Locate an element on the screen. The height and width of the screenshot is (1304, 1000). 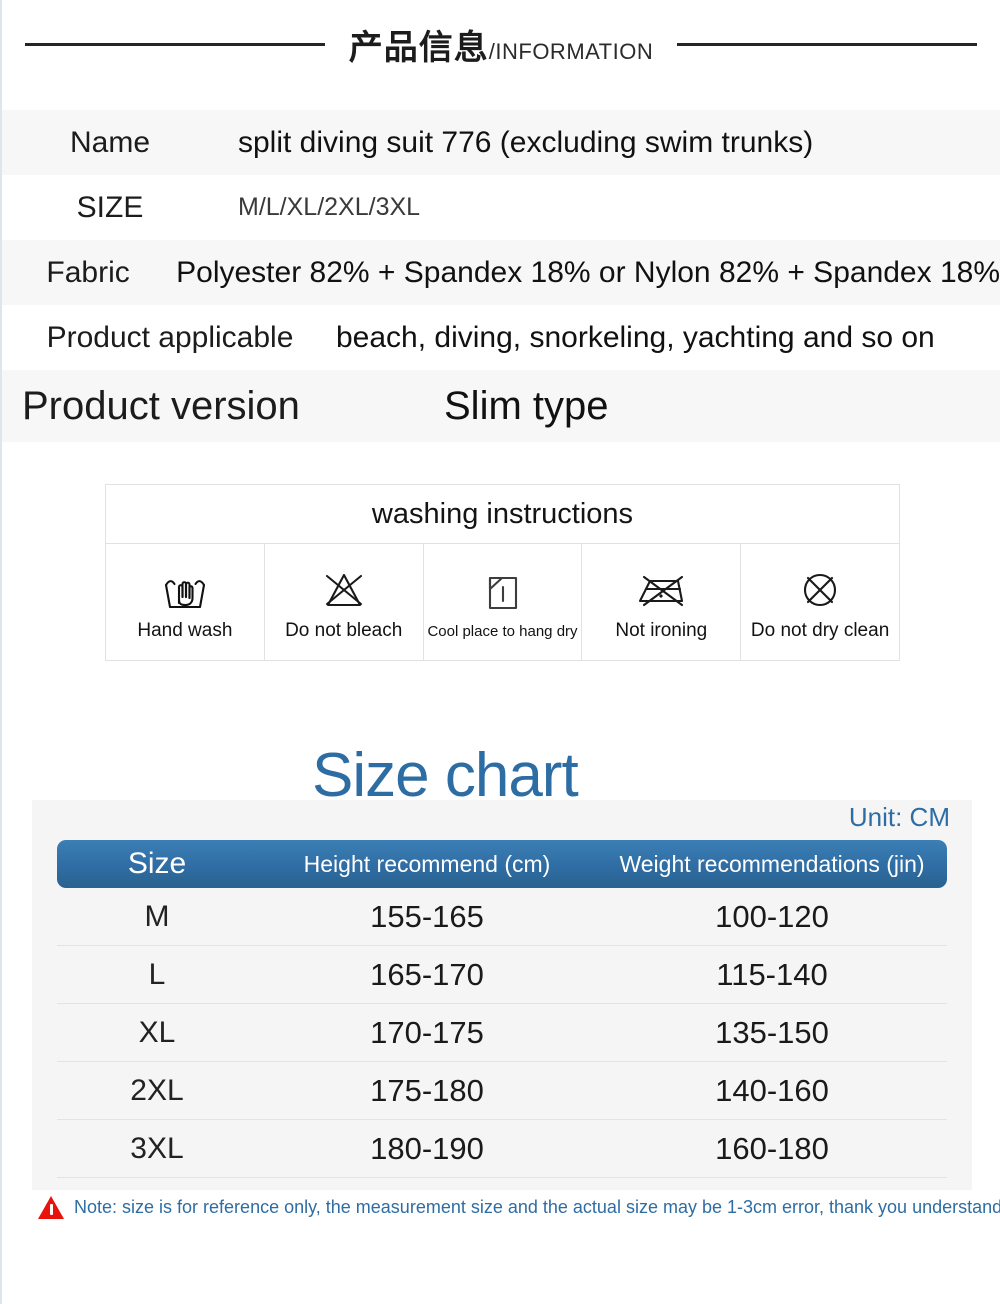
washing-label-hang-dry: Cool place to hang dry is located at coordinates (502, 631).